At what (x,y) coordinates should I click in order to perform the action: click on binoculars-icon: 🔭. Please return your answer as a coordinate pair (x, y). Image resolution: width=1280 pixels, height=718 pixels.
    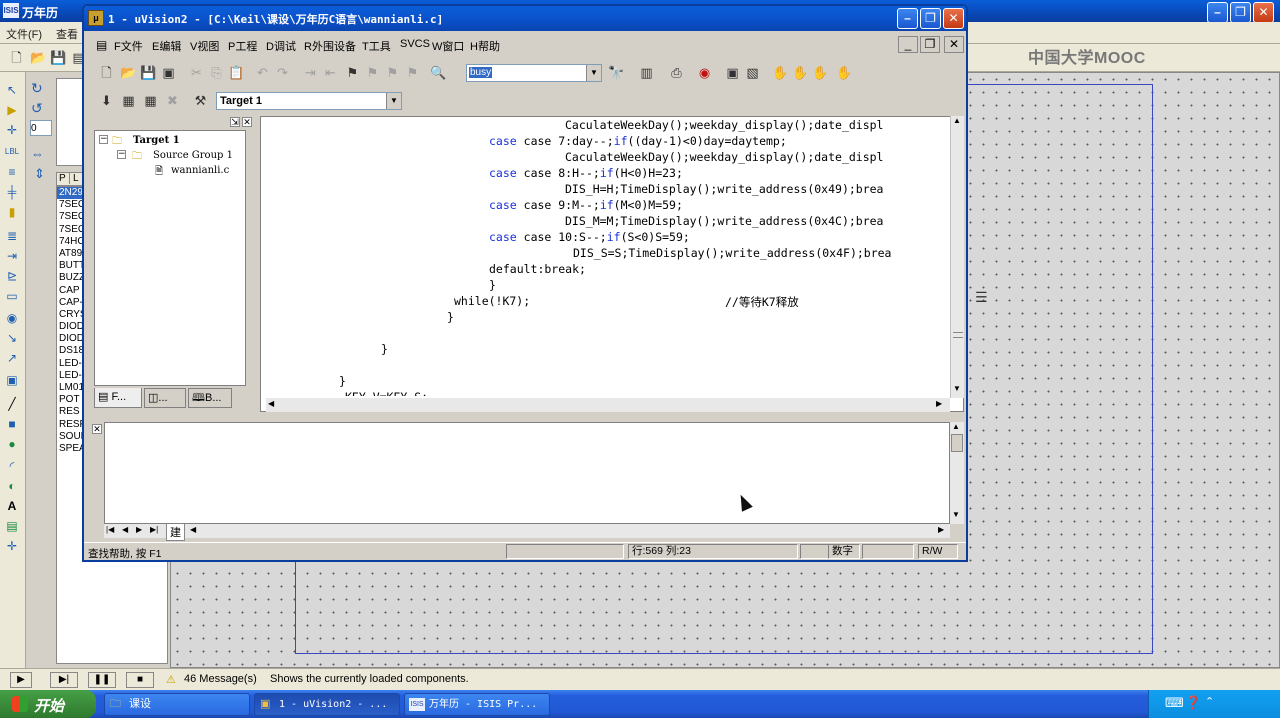
    Looking at the image, I should click on (616, 73).